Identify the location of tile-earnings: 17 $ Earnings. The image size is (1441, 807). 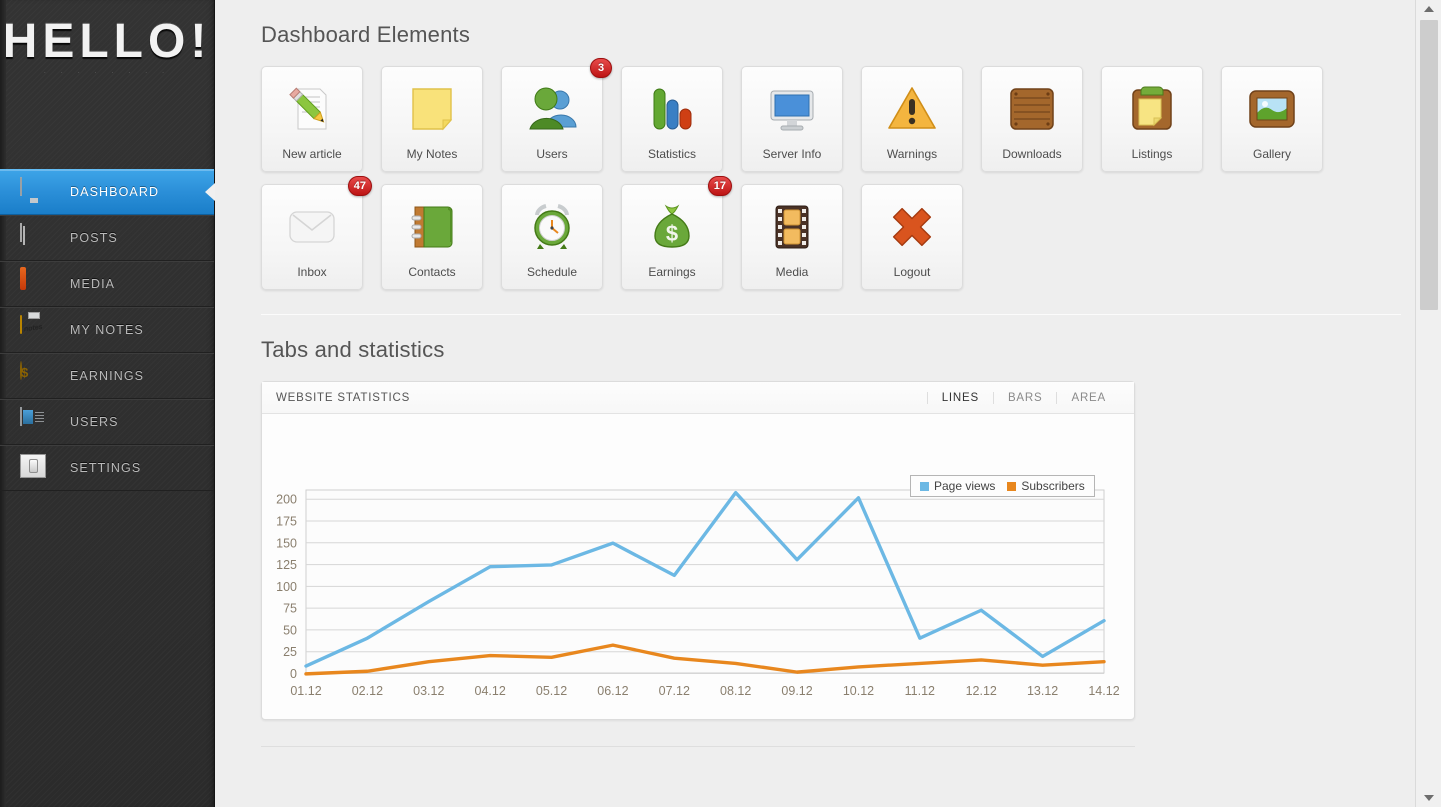
(676, 233).